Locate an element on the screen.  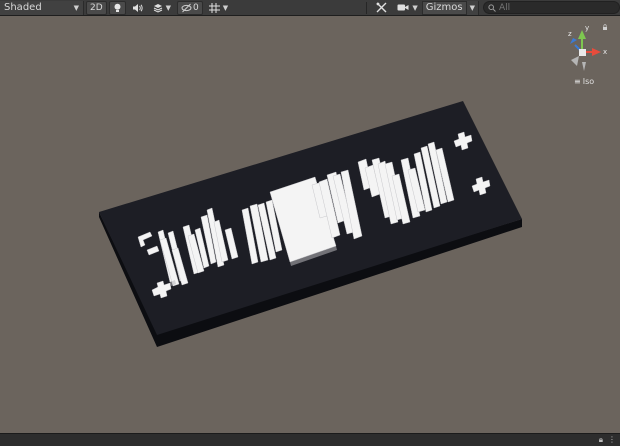
shading-mode-dropdown: Shaded ▼ is located at coordinates (42, 7).